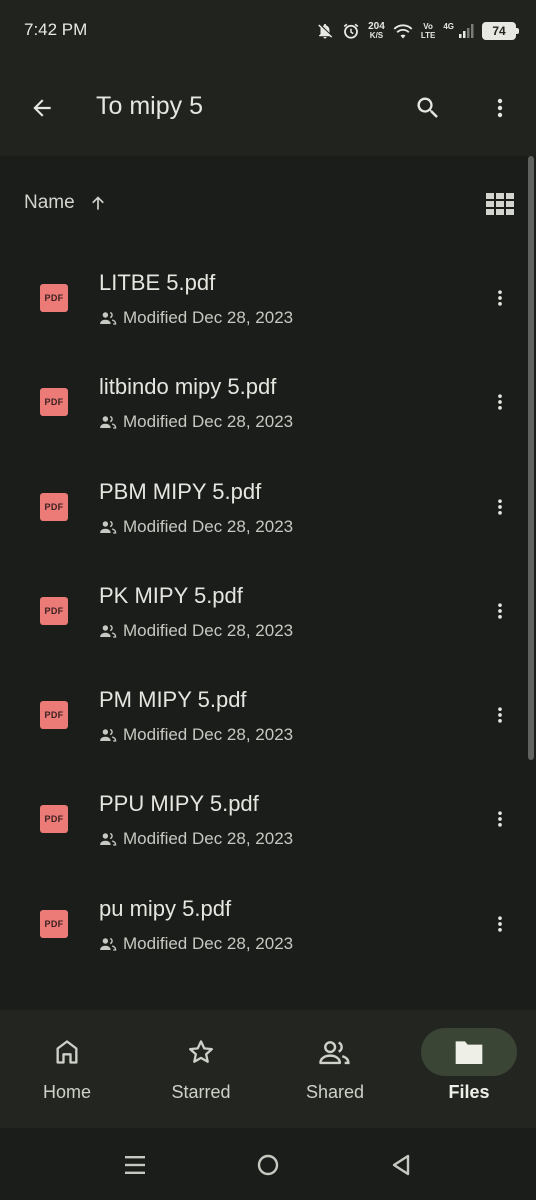 This screenshot has width=536, height=1200. I want to click on nav-files-icon-wrap, so click(469, 1052).